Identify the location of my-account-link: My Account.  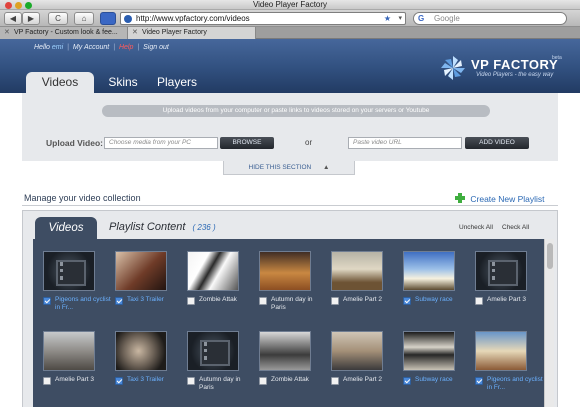
(91, 47).